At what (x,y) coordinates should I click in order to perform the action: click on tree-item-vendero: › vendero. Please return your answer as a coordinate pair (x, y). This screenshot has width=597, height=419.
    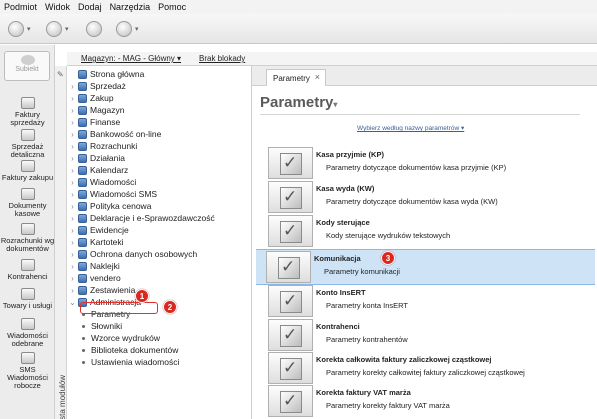
    Looking at the image, I should click on (94, 278).